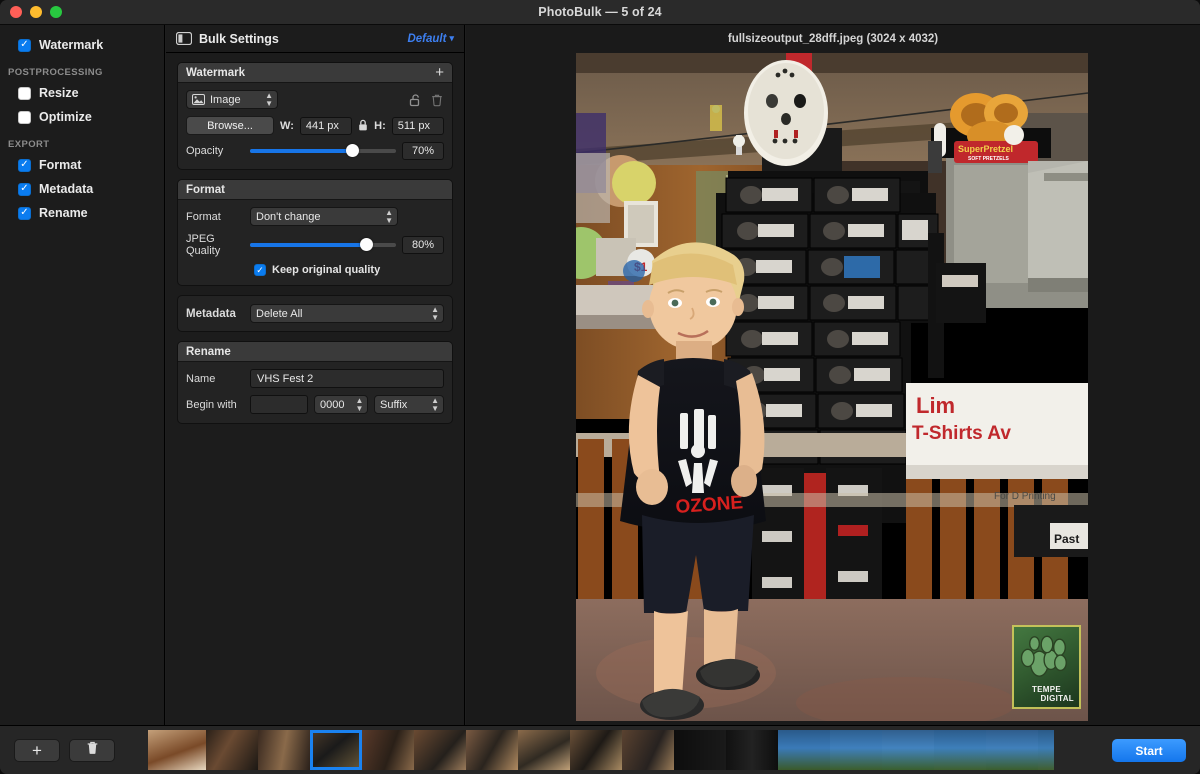  What do you see at coordinates (1149, 750) in the screenshot?
I see `start-button: Start` at bounding box center [1149, 750].